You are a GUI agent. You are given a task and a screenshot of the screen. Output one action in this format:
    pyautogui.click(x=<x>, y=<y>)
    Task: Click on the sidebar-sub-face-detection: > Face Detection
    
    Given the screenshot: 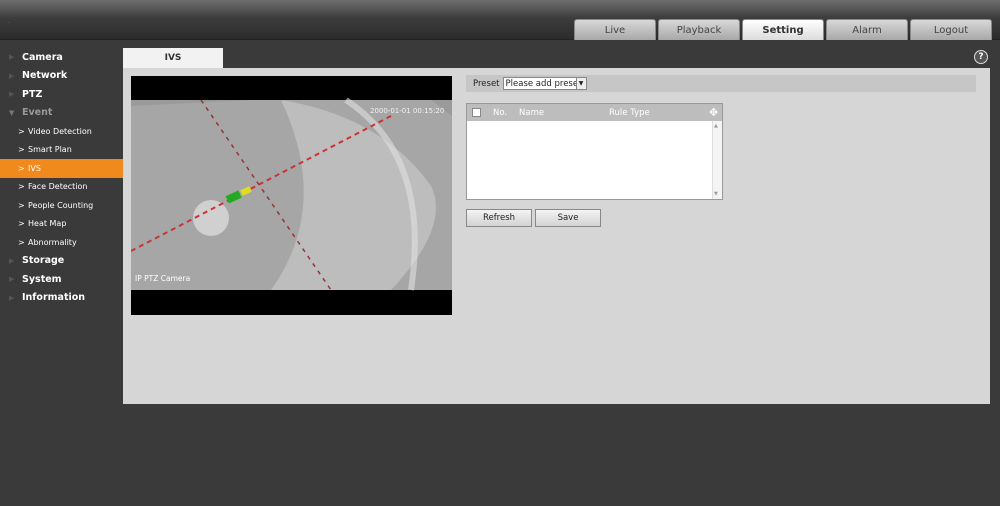 What is the action you would take?
    pyautogui.click(x=61, y=187)
    